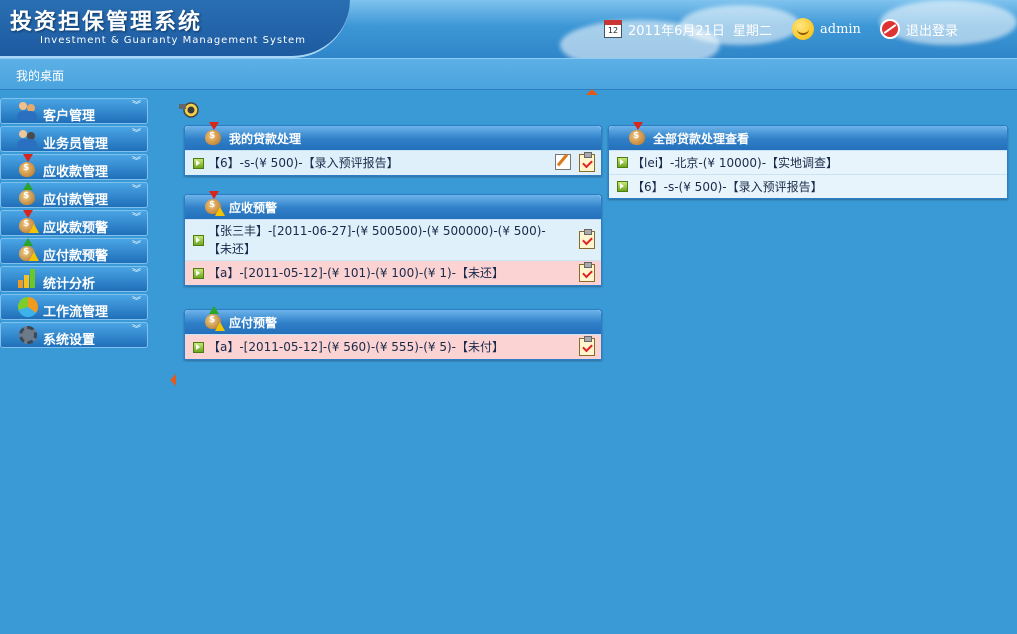 The image size is (1017, 634). What do you see at coordinates (76, 172) in the screenshot?
I see `sidebar-item-label: 应收款管理` at bounding box center [76, 172].